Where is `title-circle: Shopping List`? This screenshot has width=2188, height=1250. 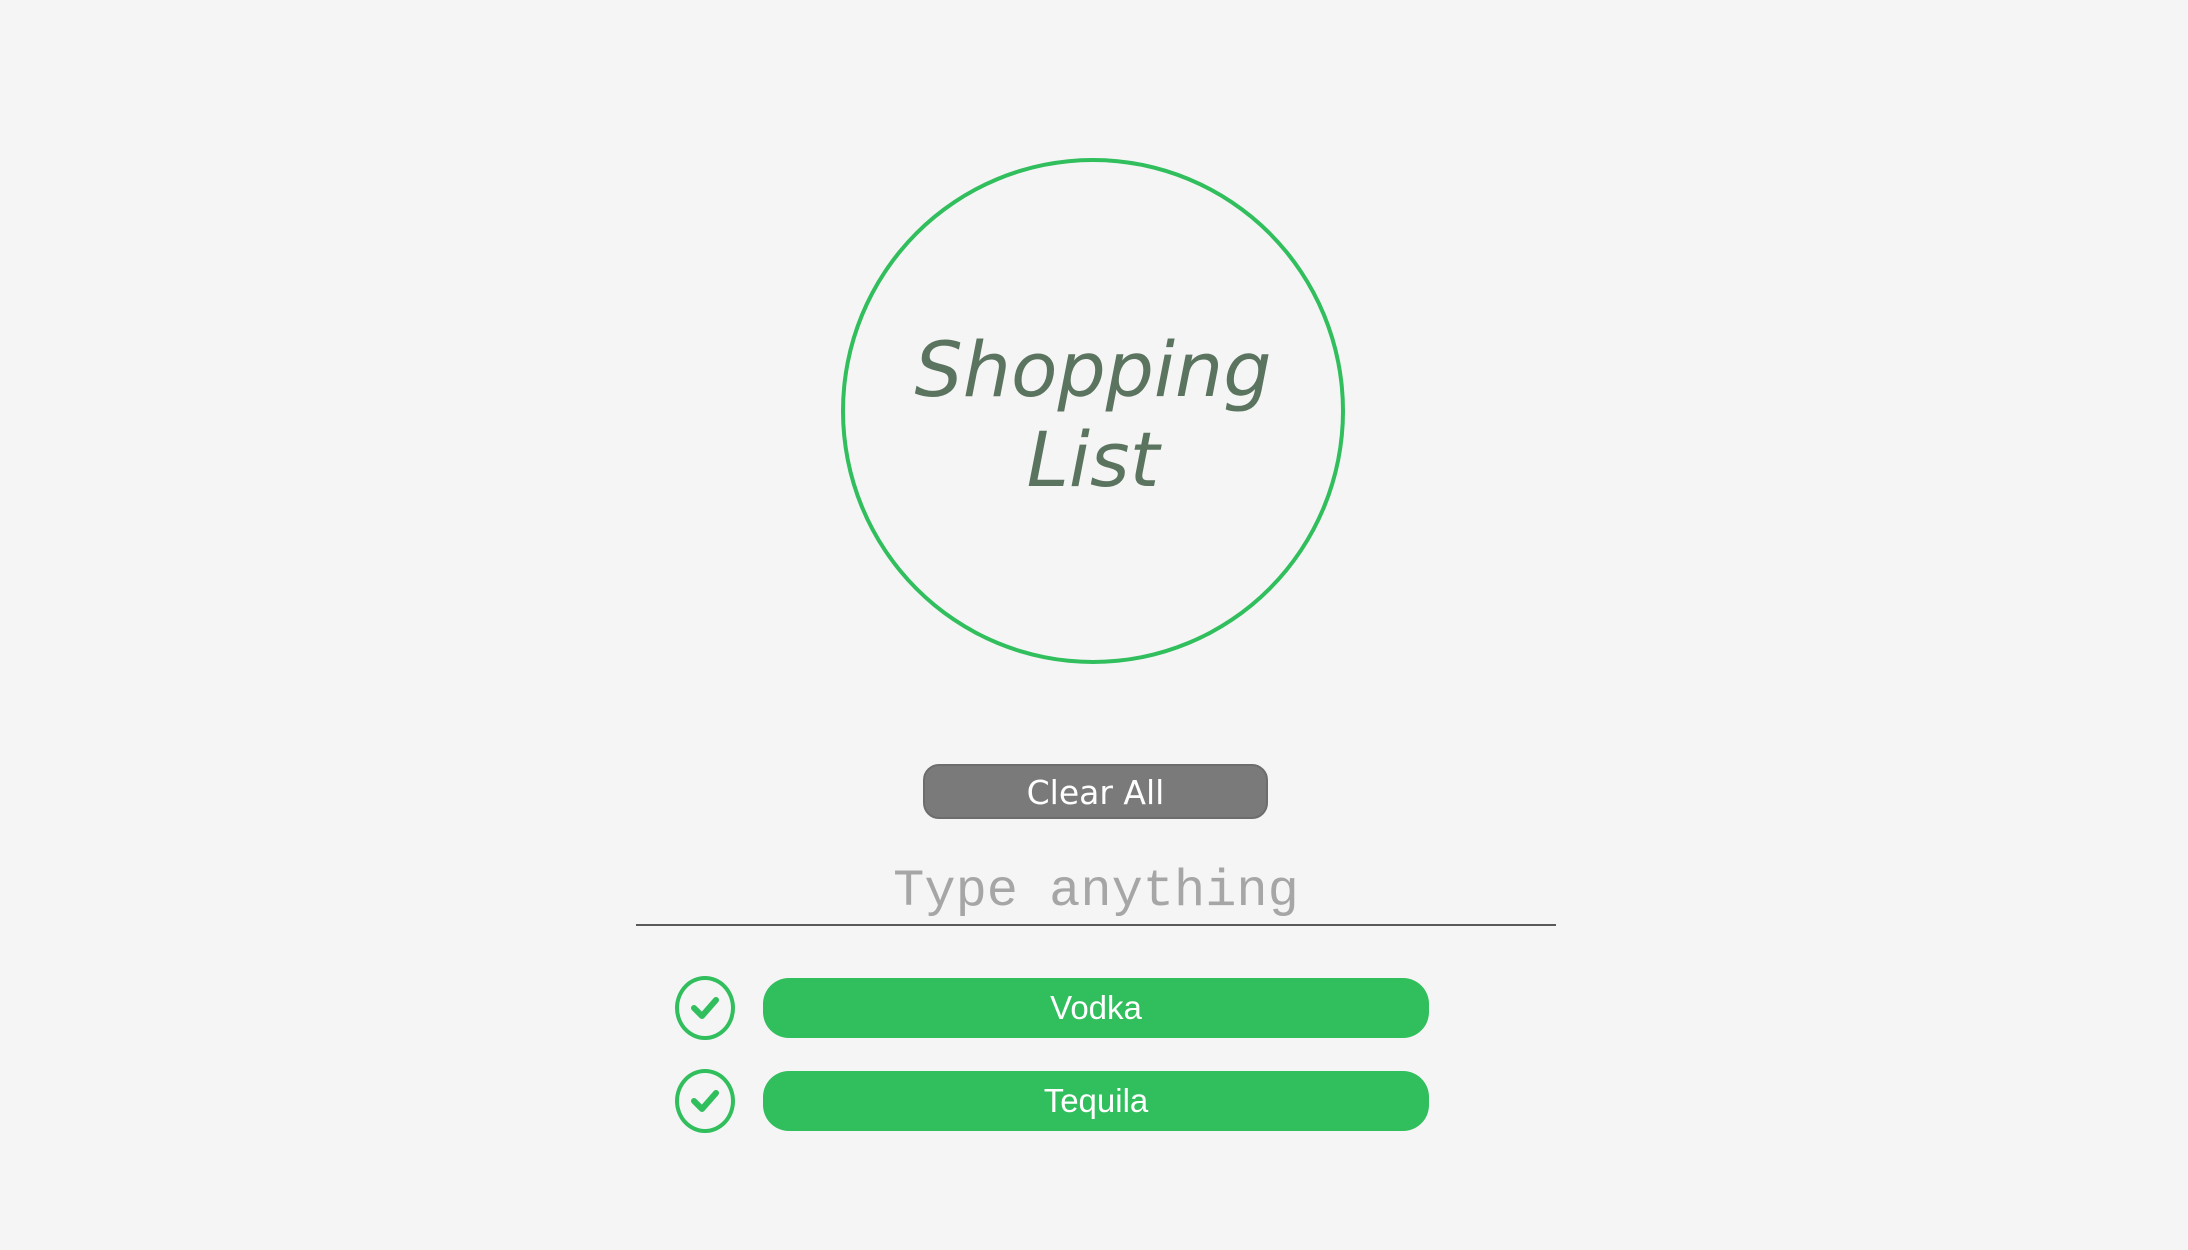
title-circle: Shopping List is located at coordinates (1093, 411).